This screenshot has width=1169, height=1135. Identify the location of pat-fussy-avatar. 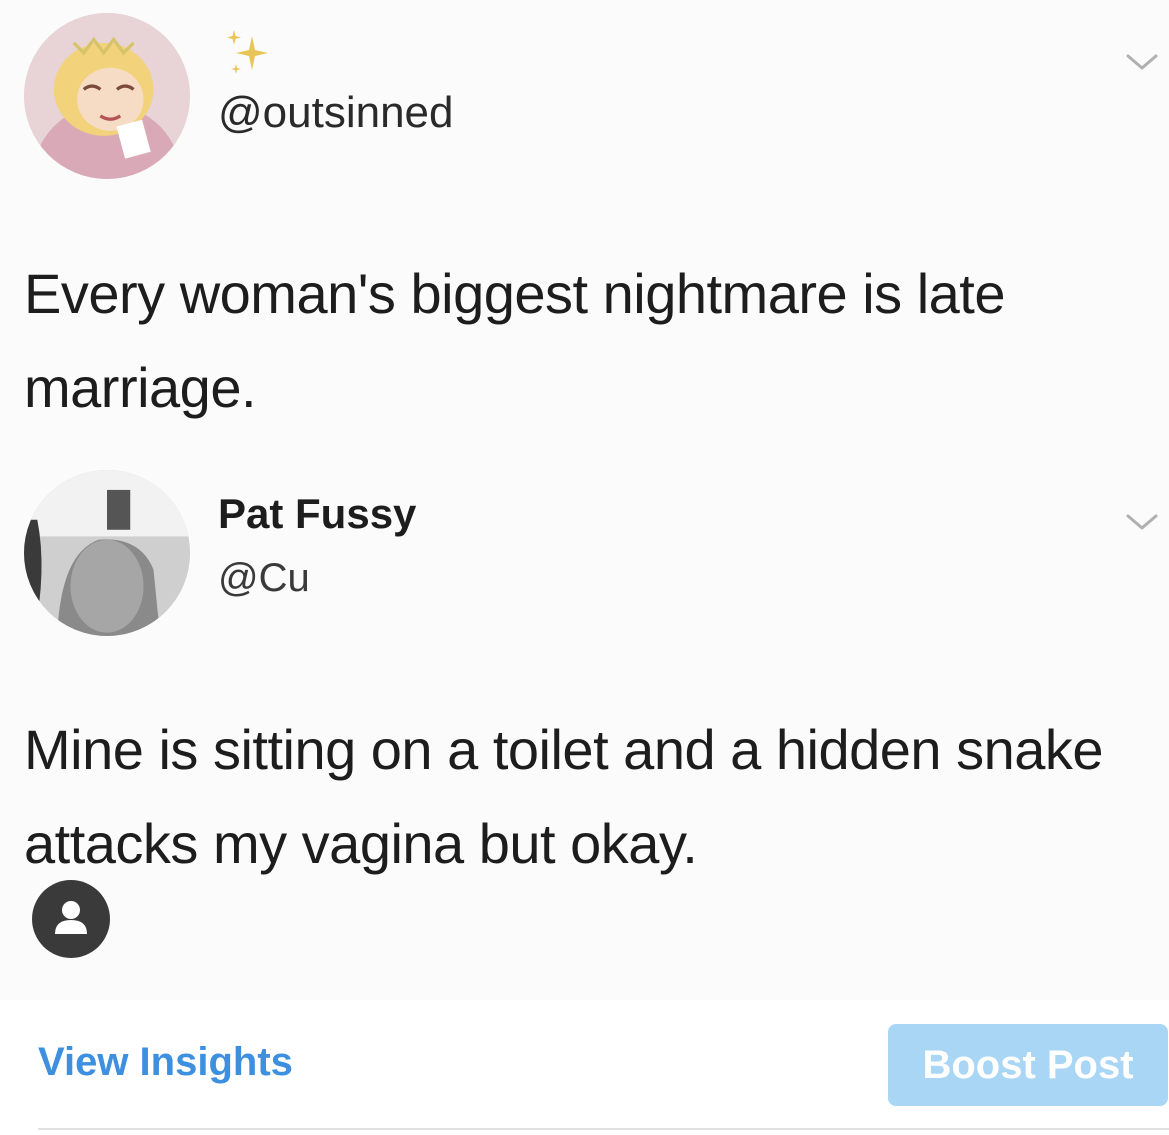
(107, 553).